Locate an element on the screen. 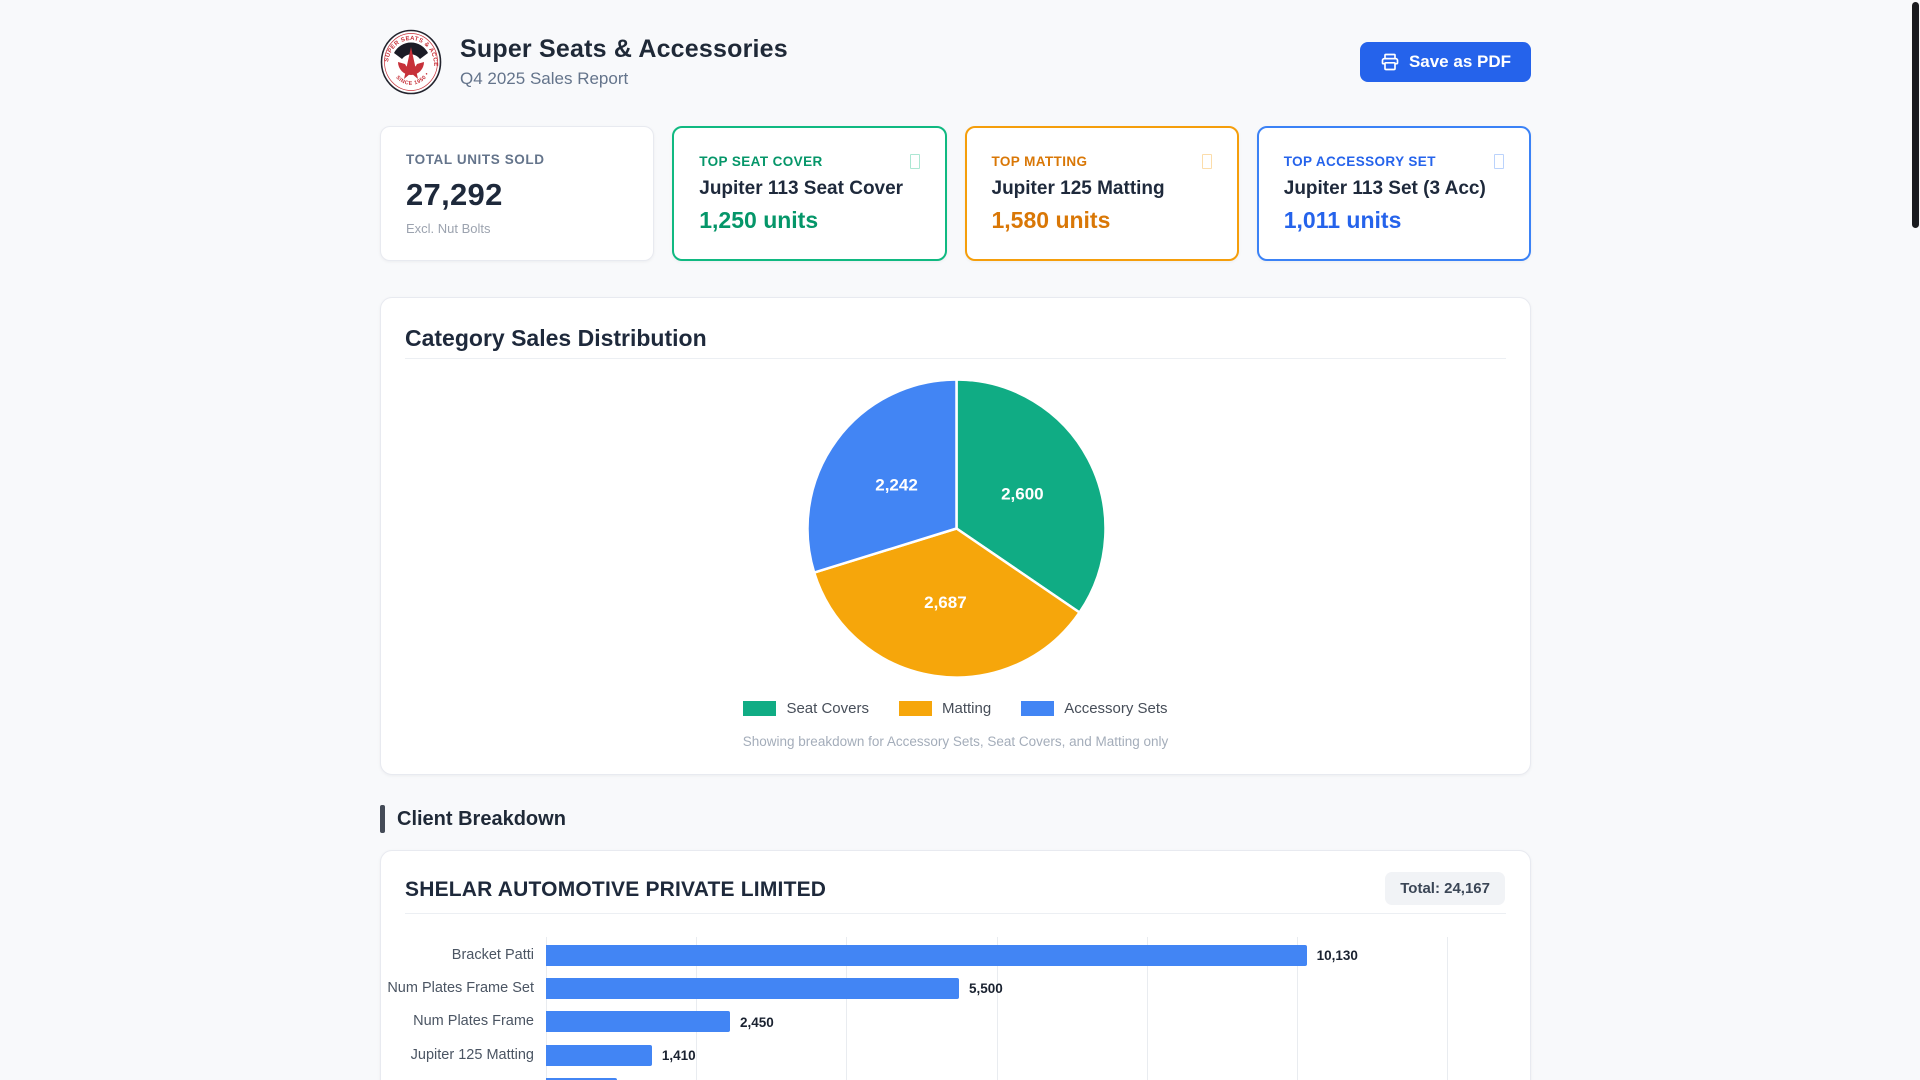 The width and height of the screenshot is (1920, 1080). top-seat-cover-units: 1,250 units is located at coordinates (759, 219).